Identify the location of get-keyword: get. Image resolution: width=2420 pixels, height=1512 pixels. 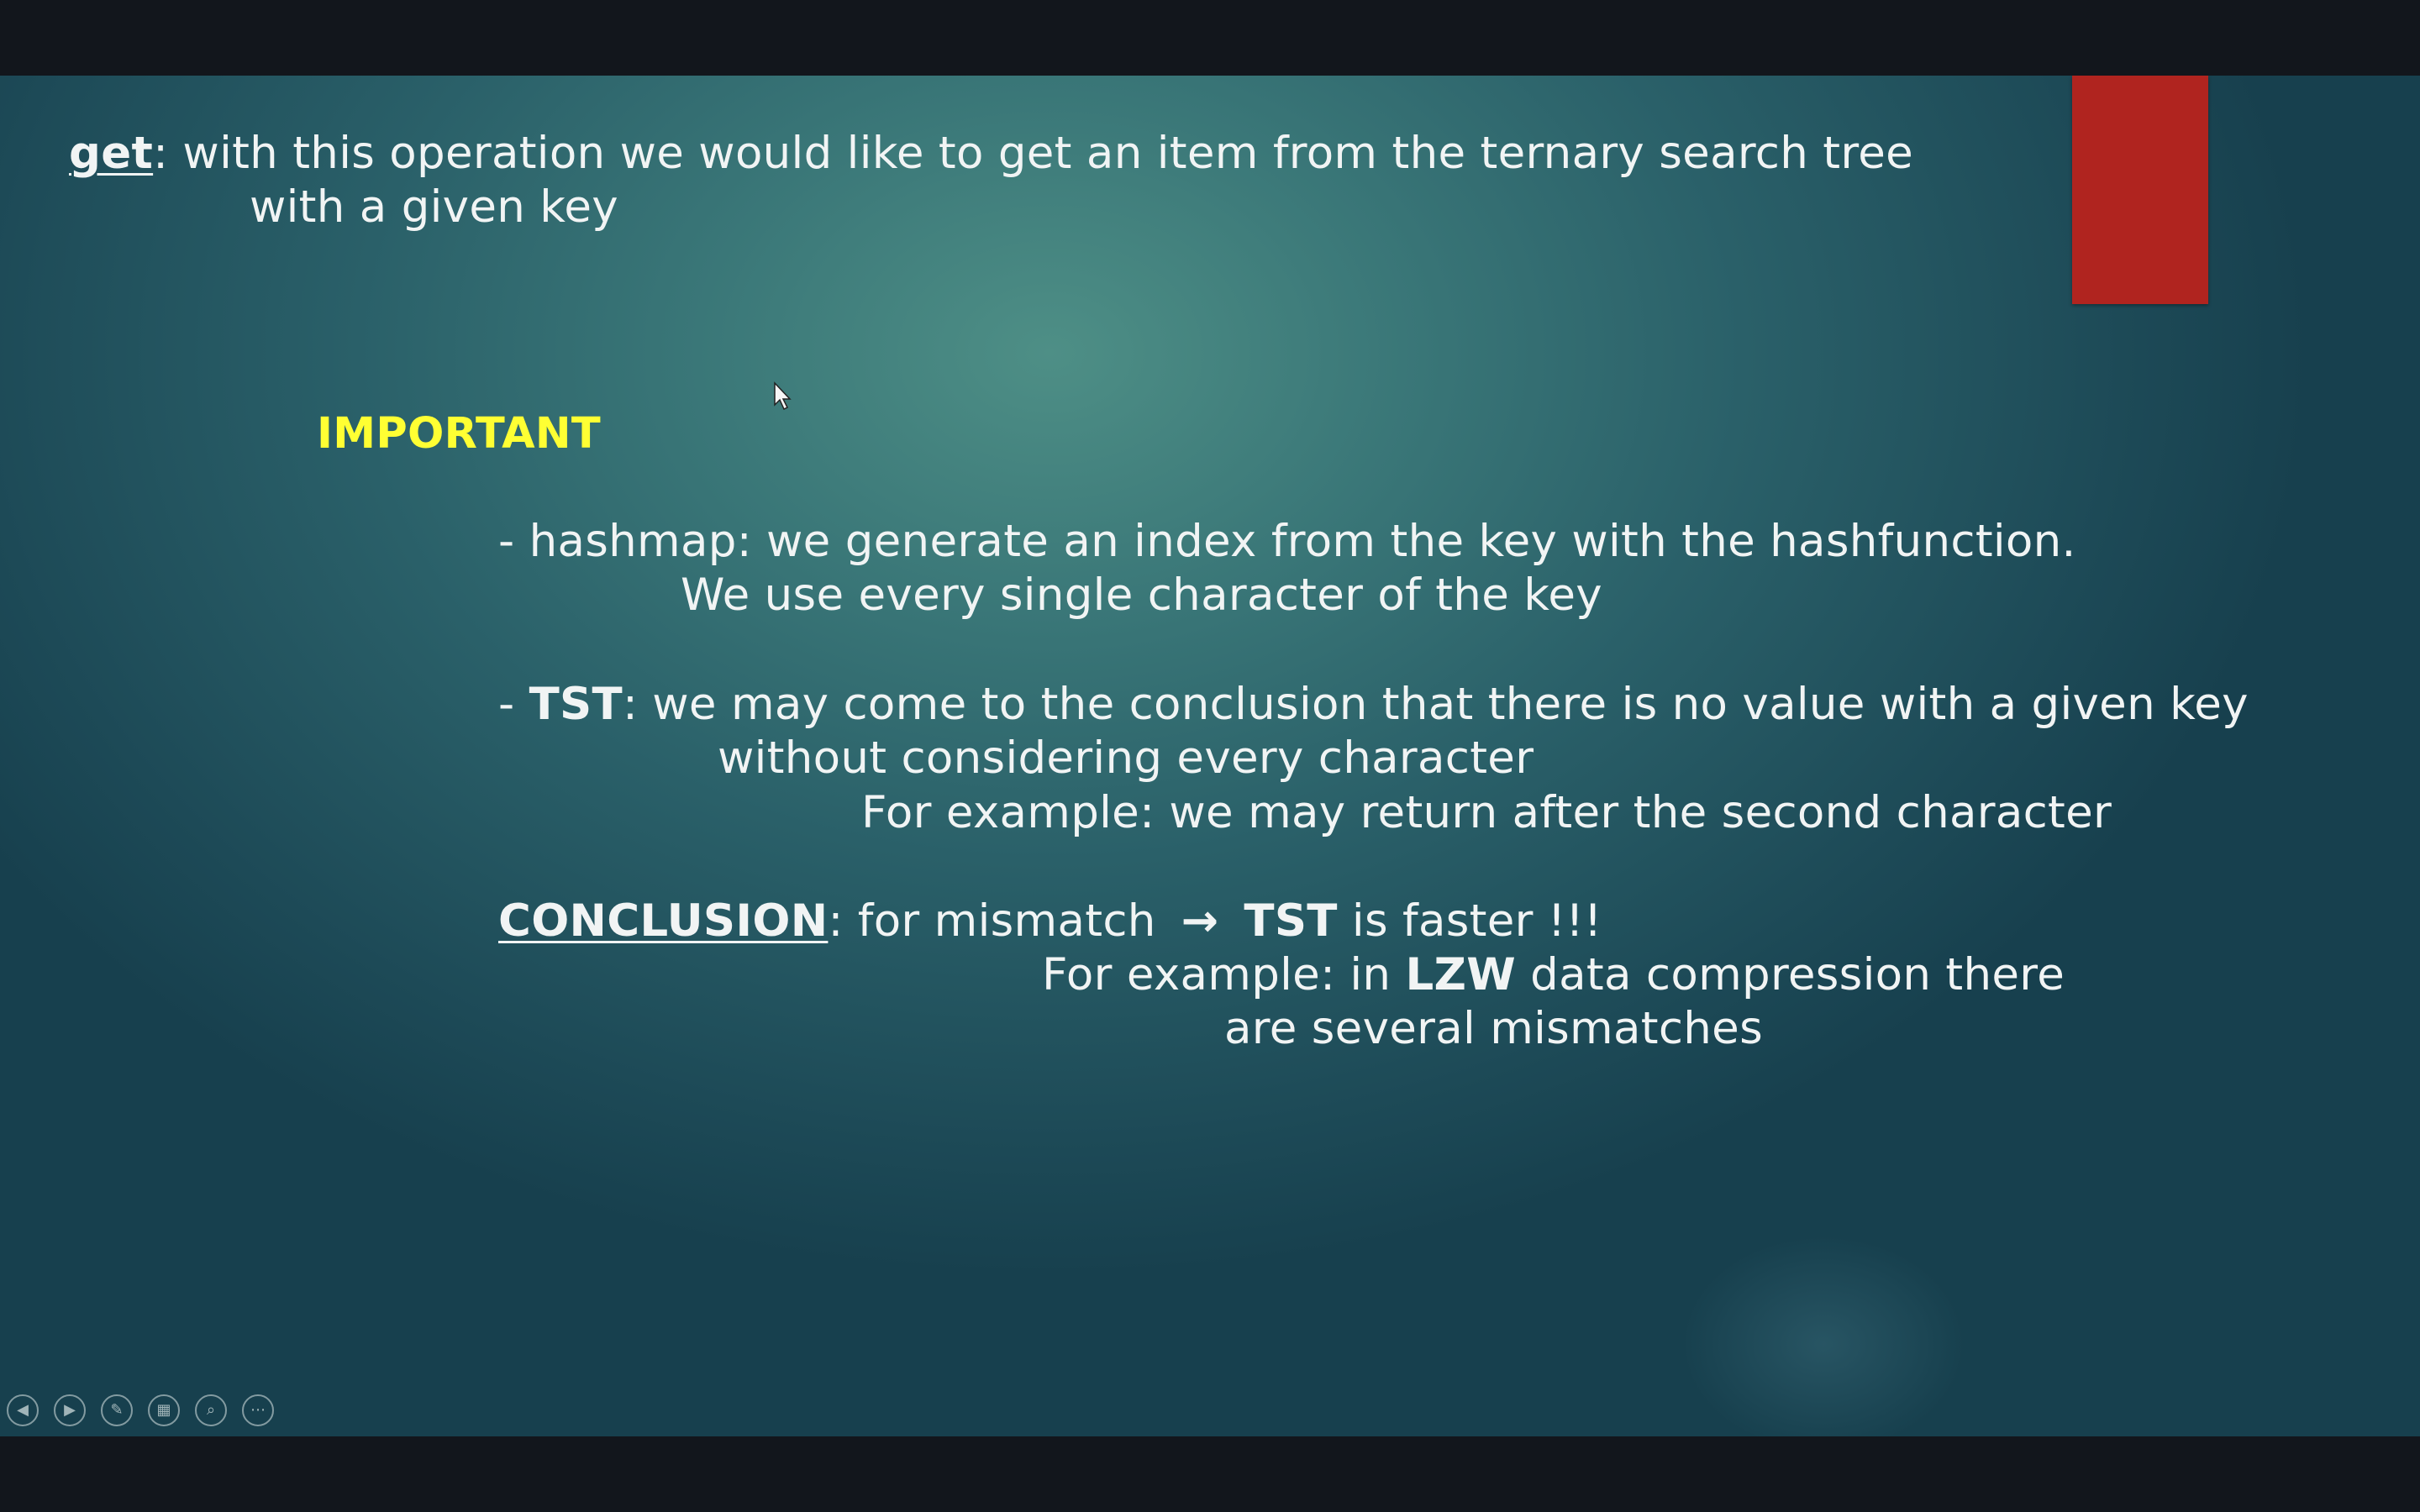
(112, 153).